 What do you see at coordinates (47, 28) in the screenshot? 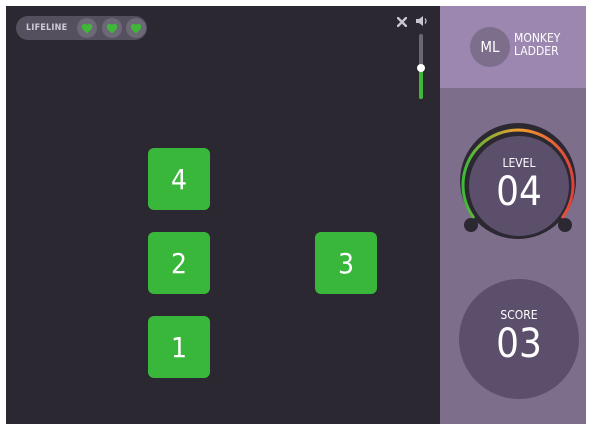
I see `lifeline-label: LIFELINE` at bounding box center [47, 28].